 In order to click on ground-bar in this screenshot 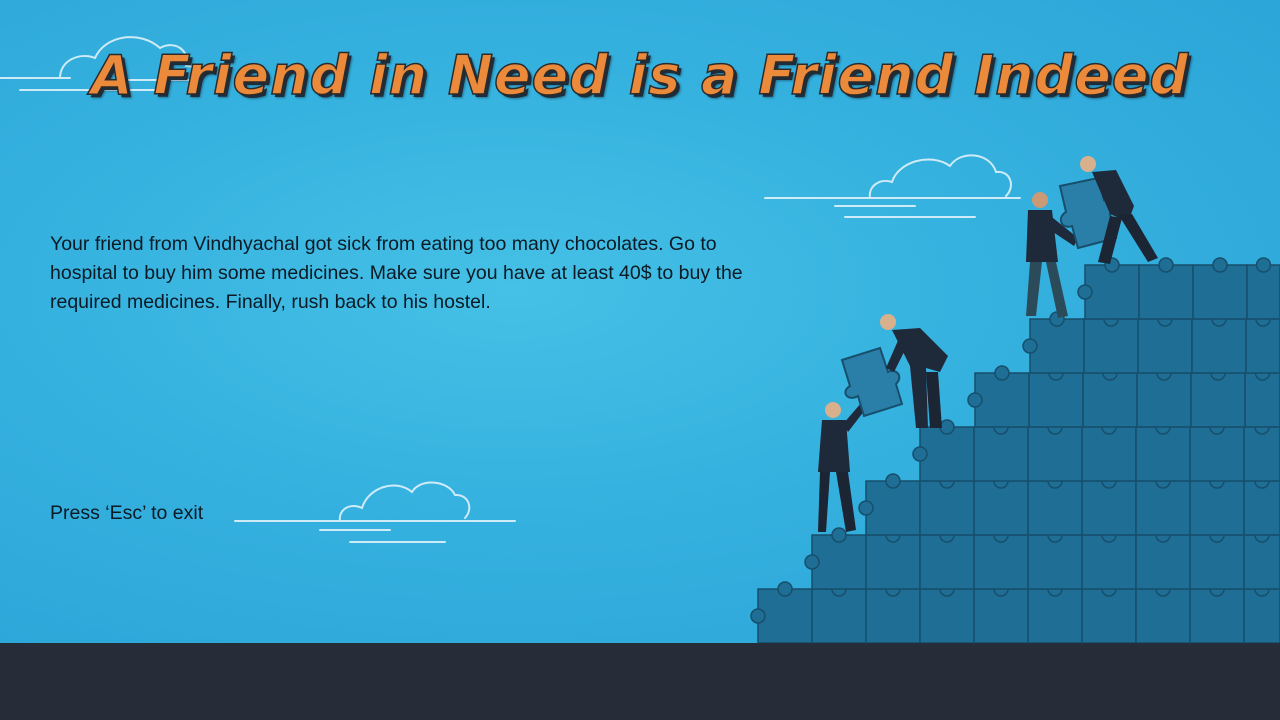, I will do `click(640, 681)`.